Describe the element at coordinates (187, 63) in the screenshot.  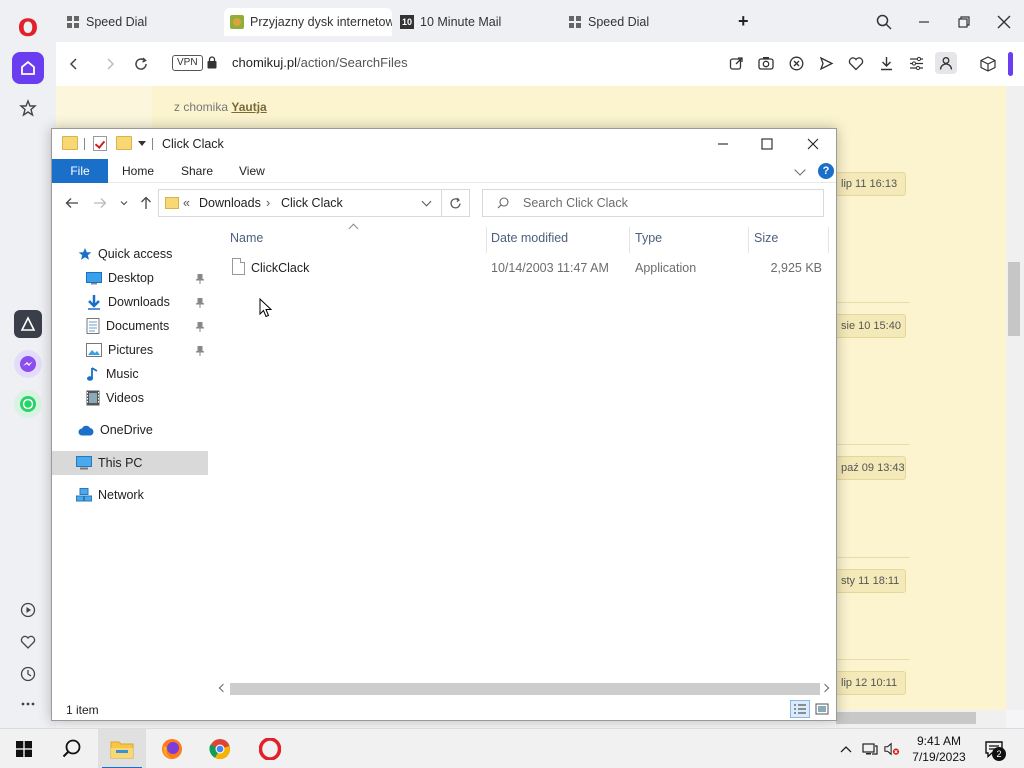
I see `vpn-badge: VPN` at that location.